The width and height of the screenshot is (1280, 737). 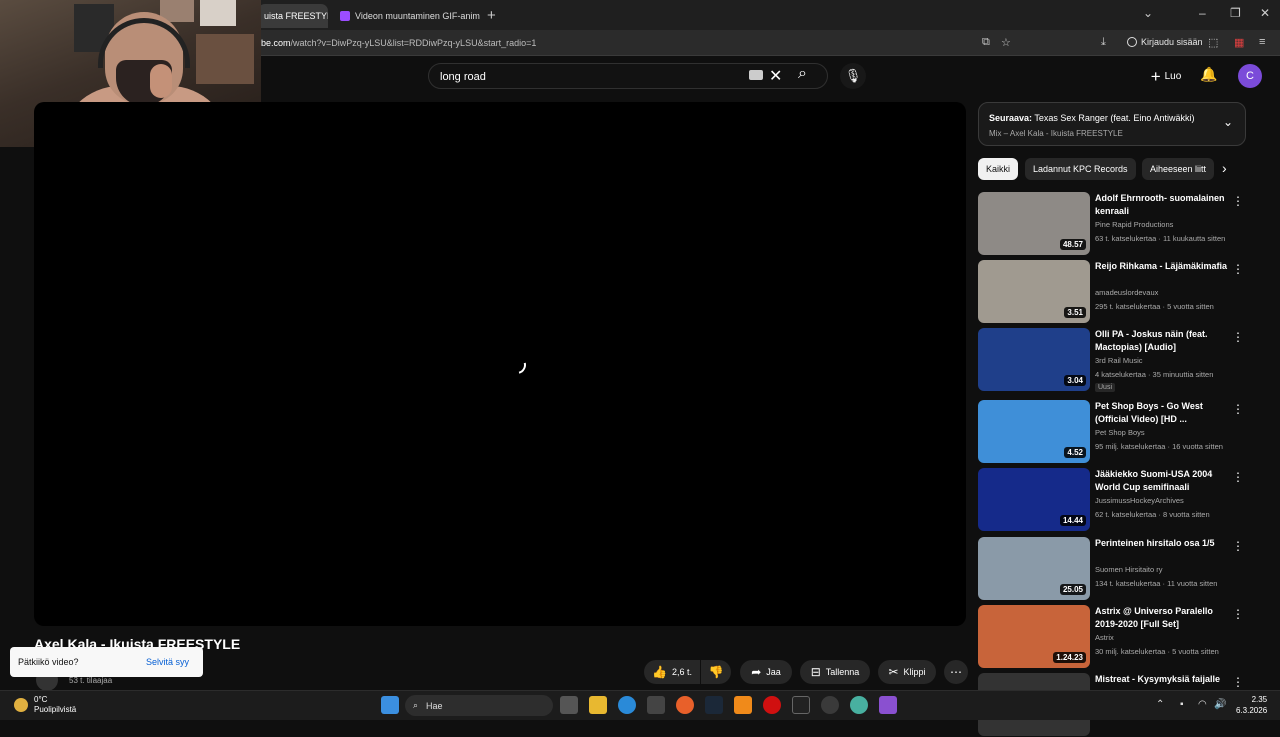 What do you see at coordinates (1129, 569) in the screenshot?
I see `channel-name: Suomen Hirsitaito ry` at bounding box center [1129, 569].